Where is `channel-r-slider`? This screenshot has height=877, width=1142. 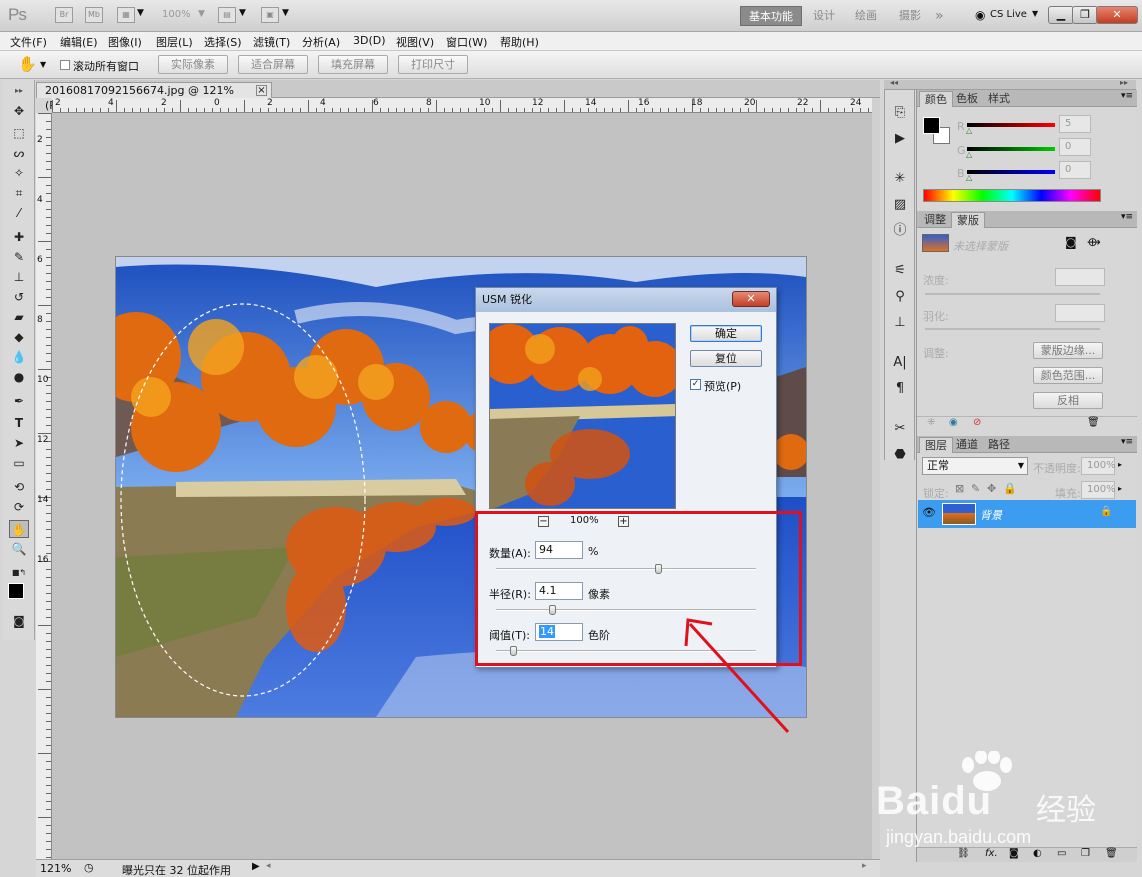
channel-r-slider is located at coordinates (1011, 125).